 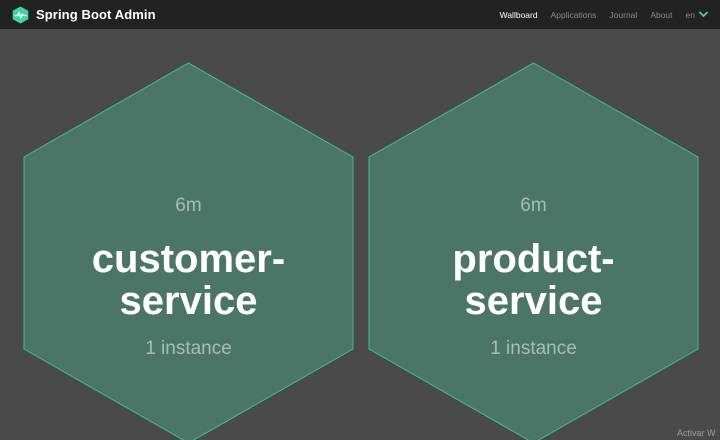 I want to click on chevron-down-icon, so click(x=703, y=14).